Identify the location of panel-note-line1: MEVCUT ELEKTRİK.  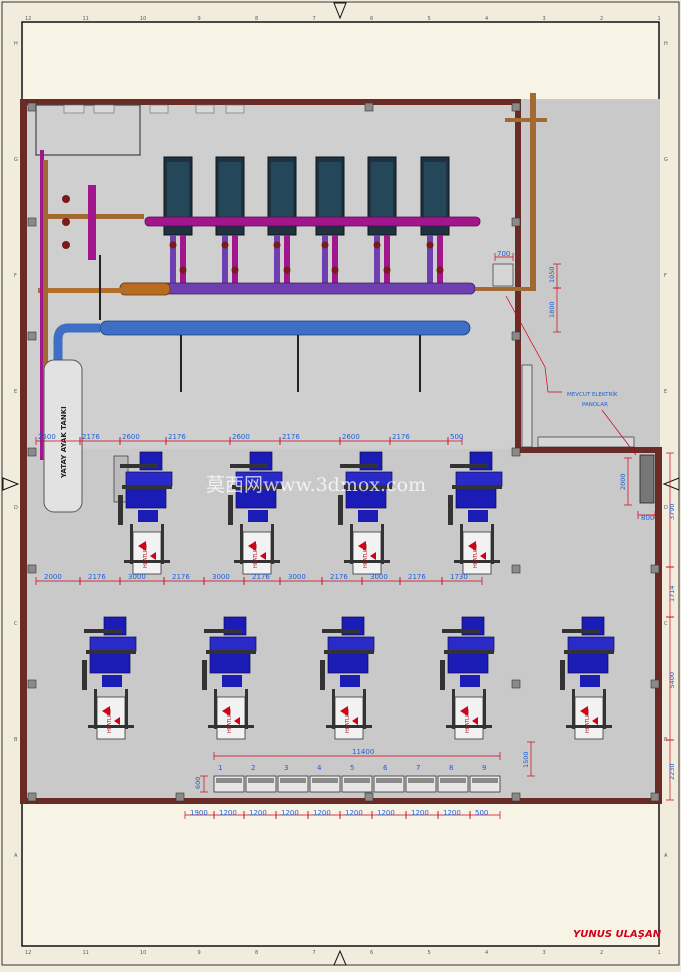
(592, 394).